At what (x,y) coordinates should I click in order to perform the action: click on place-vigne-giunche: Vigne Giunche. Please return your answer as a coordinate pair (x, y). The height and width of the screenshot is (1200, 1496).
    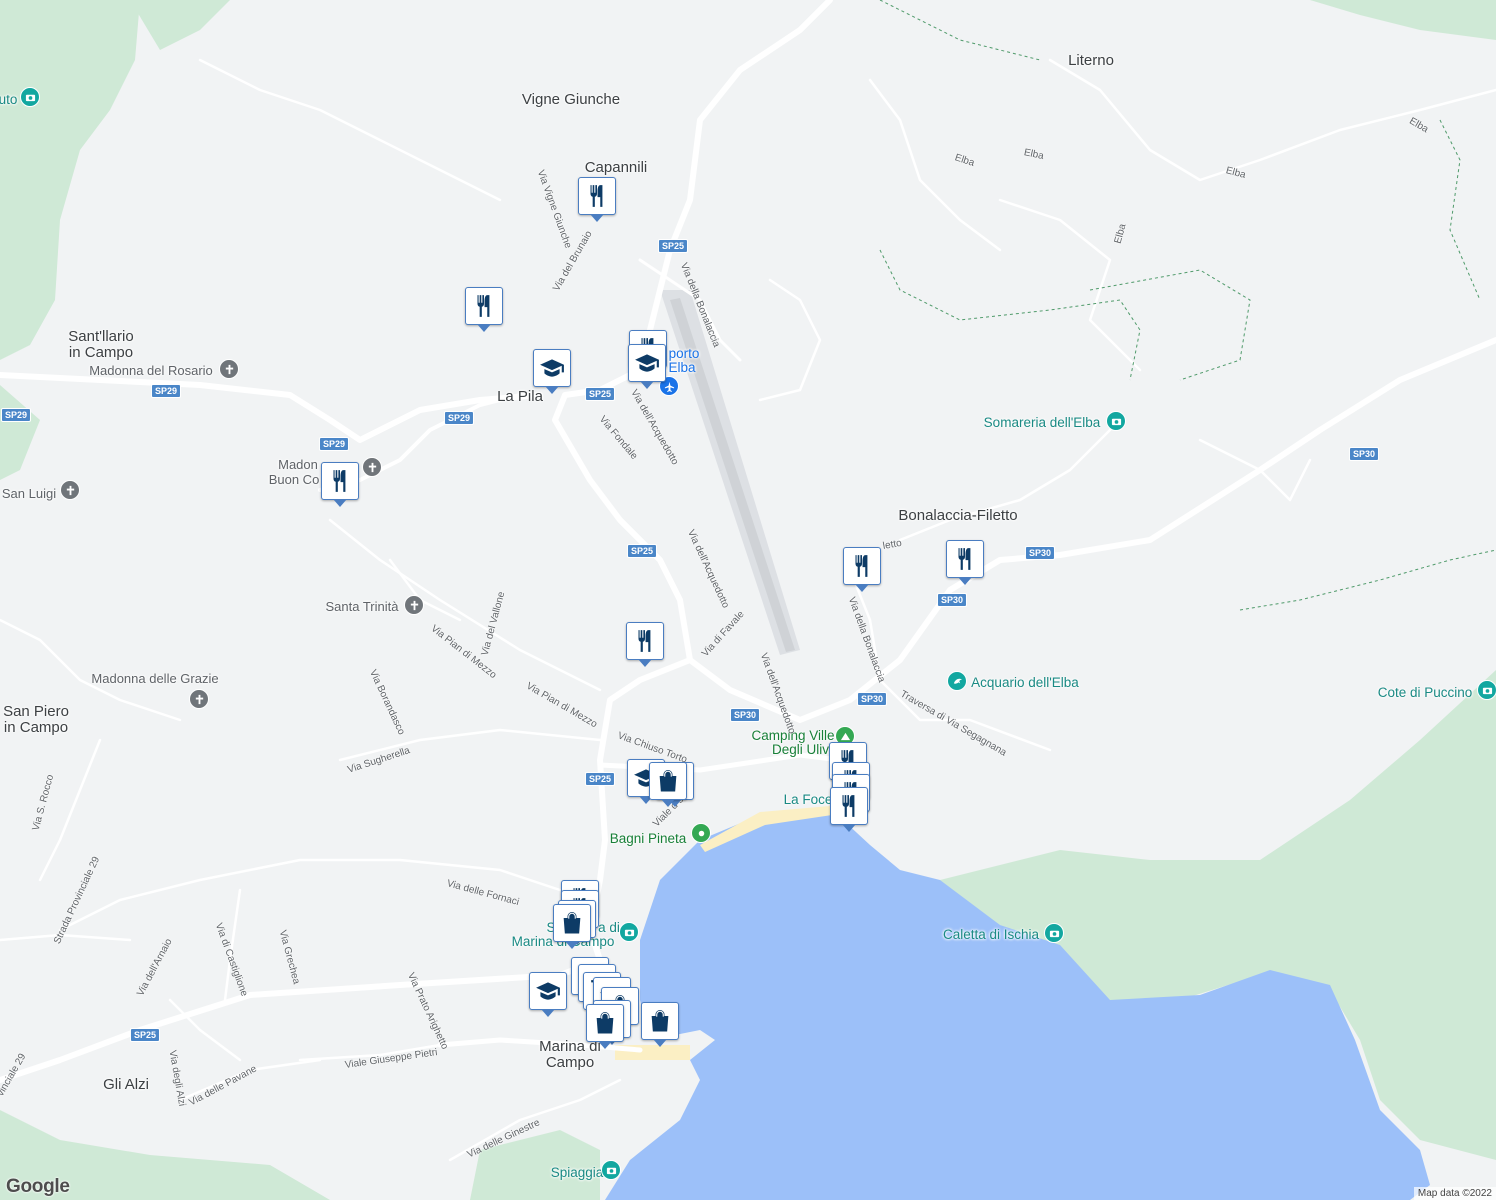
    Looking at the image, I should click on (571, 99).